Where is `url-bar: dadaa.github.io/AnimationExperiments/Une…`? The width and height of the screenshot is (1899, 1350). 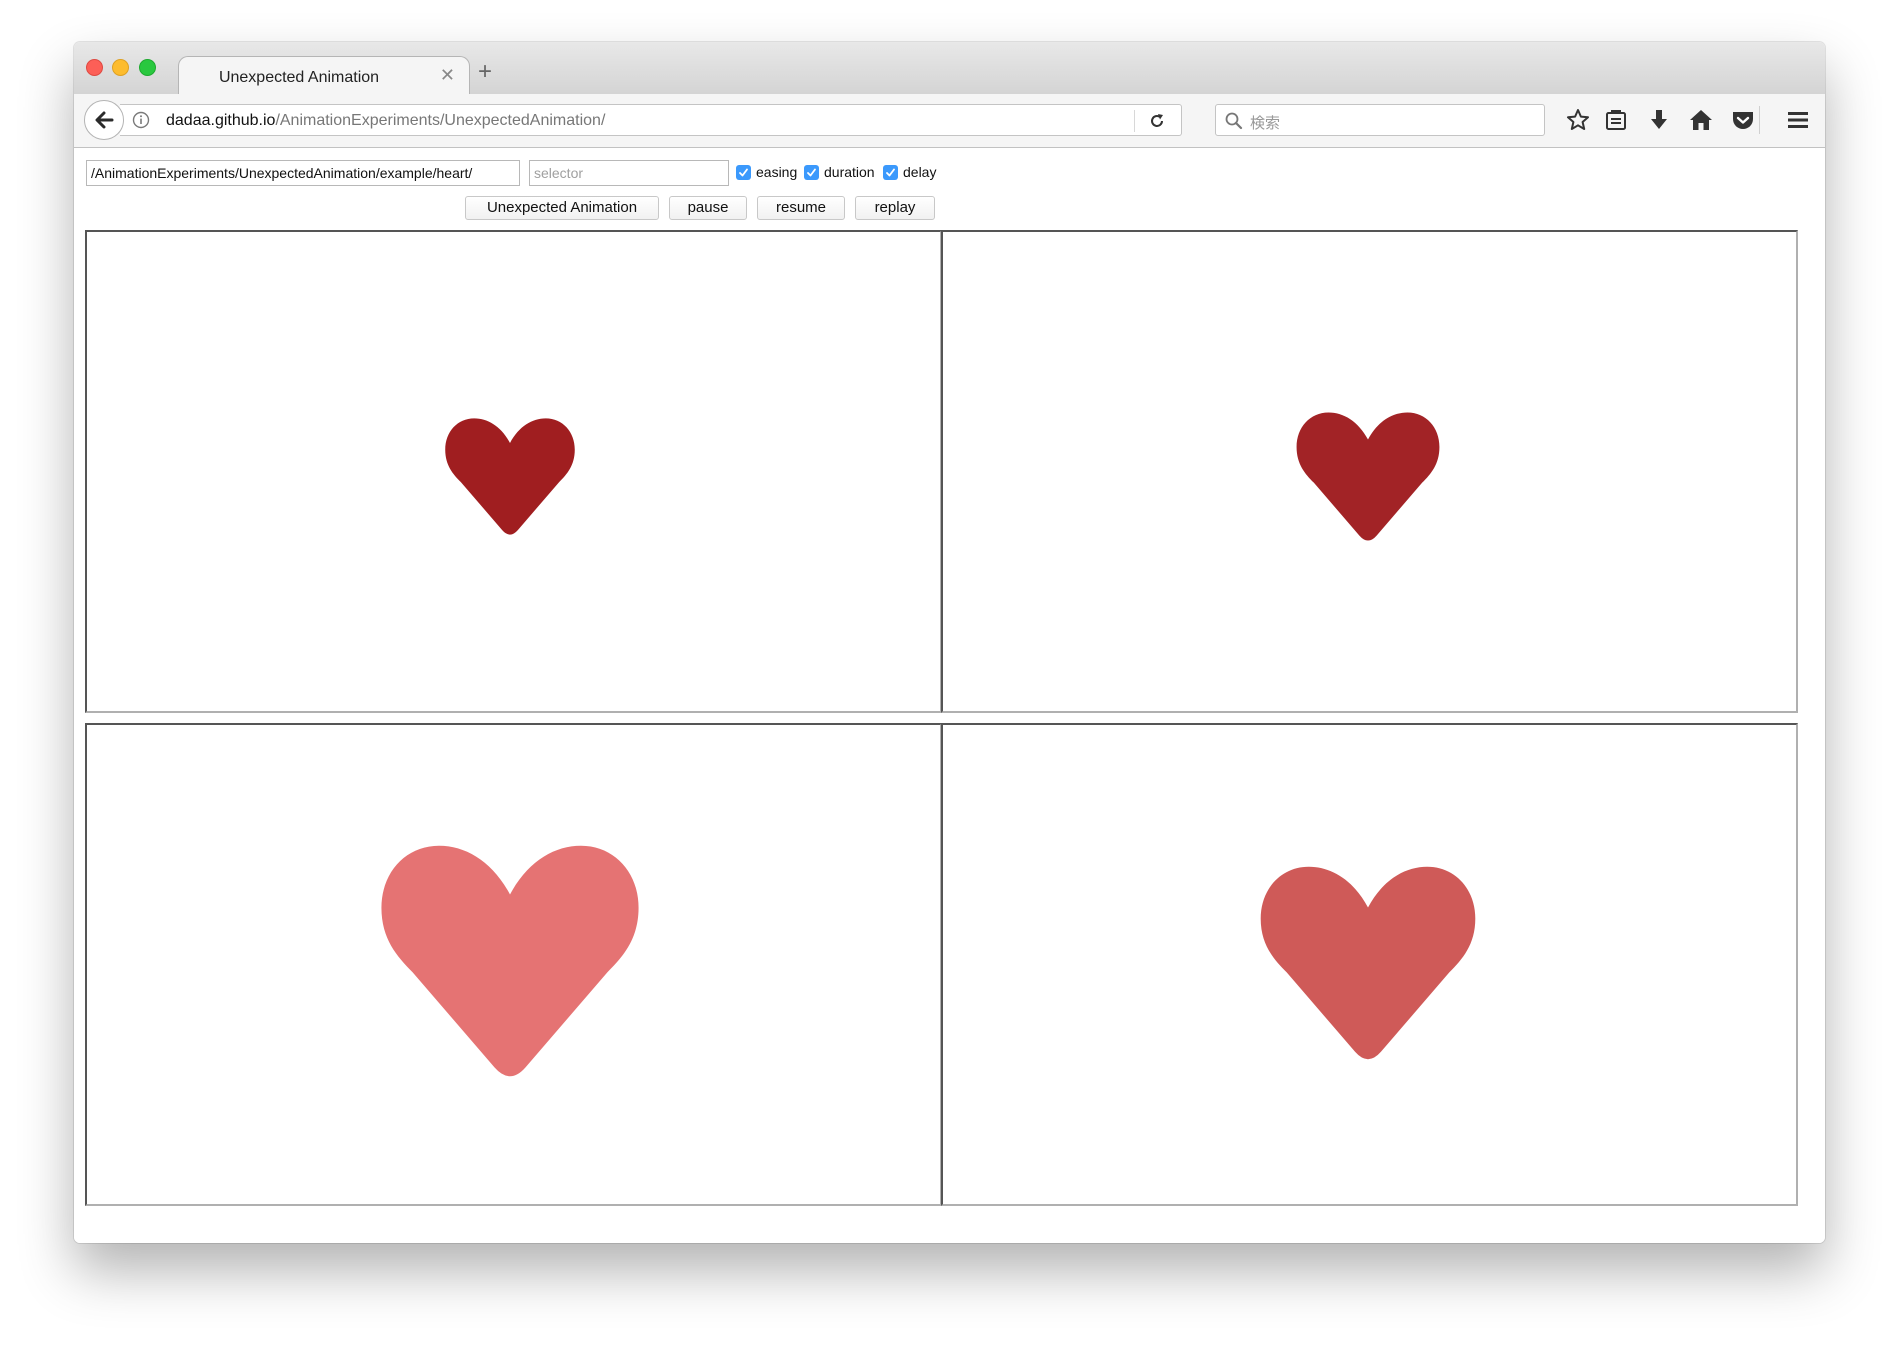
url-bar: dadaa.github.io/AnimationExperiments/Une… is located at coordinates (651, 120).